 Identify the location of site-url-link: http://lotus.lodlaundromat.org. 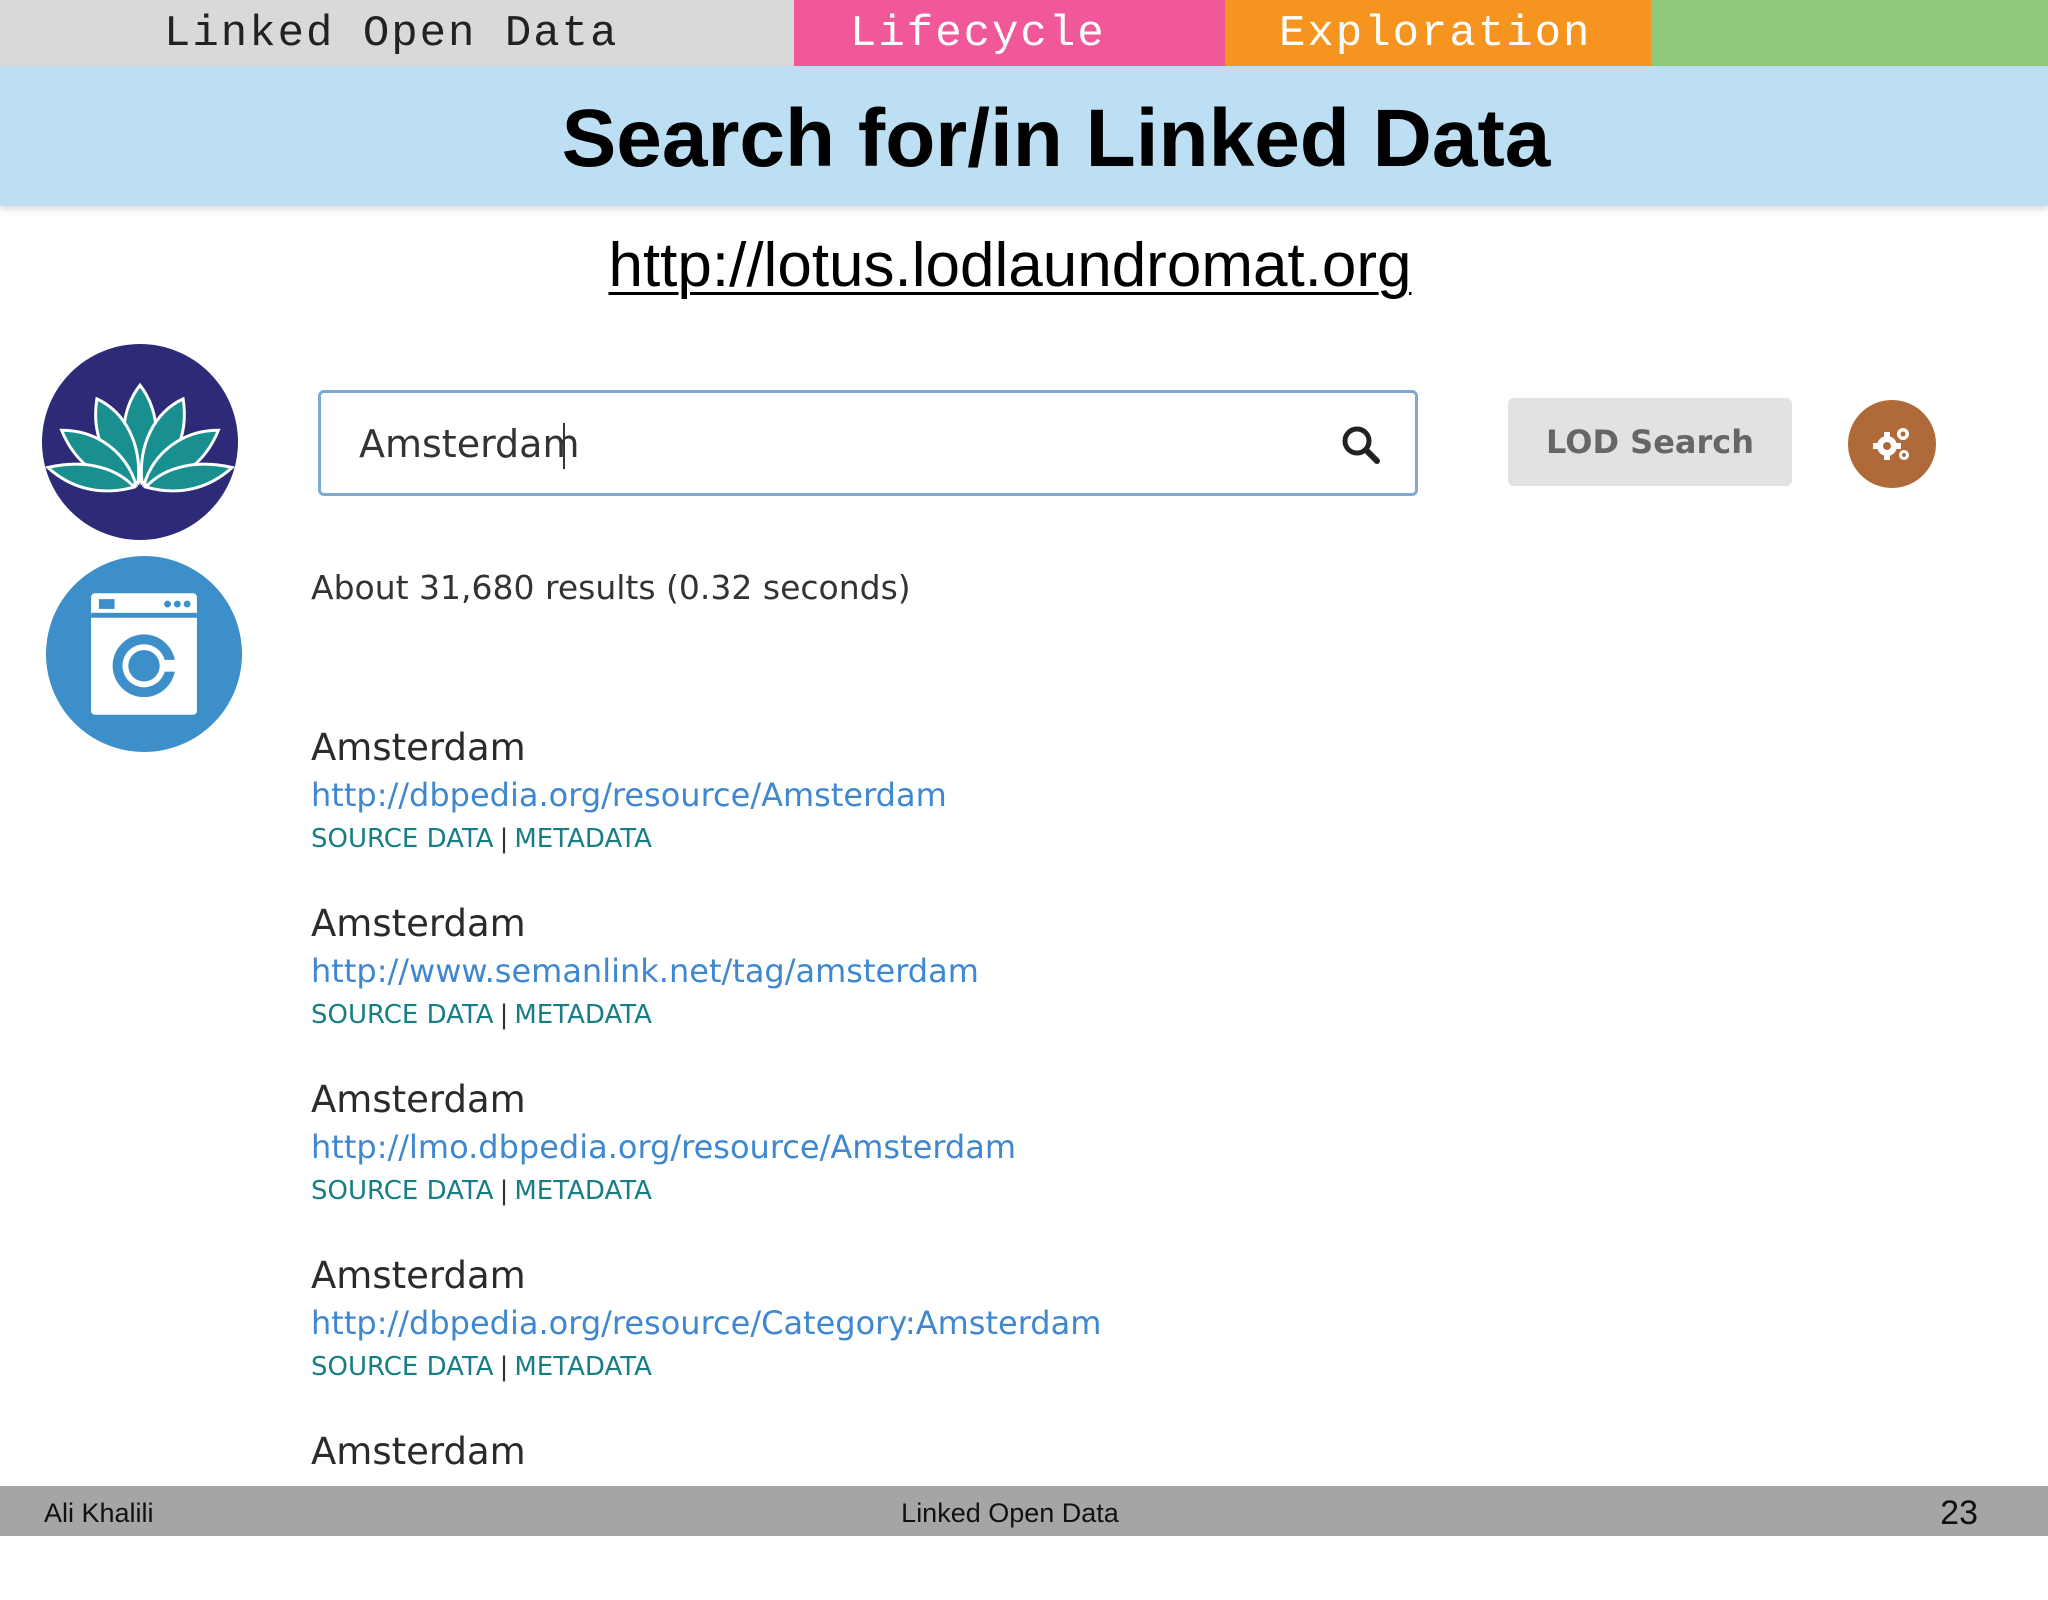
(1010, 266).